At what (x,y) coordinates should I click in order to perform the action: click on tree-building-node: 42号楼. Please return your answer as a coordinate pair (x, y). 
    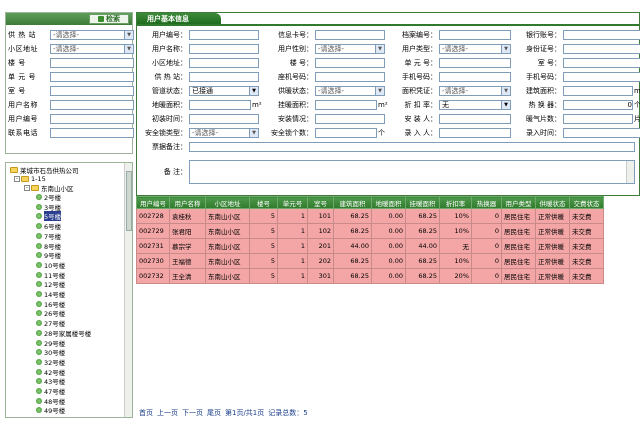
    Looking at the image, I should click on (50, 372).